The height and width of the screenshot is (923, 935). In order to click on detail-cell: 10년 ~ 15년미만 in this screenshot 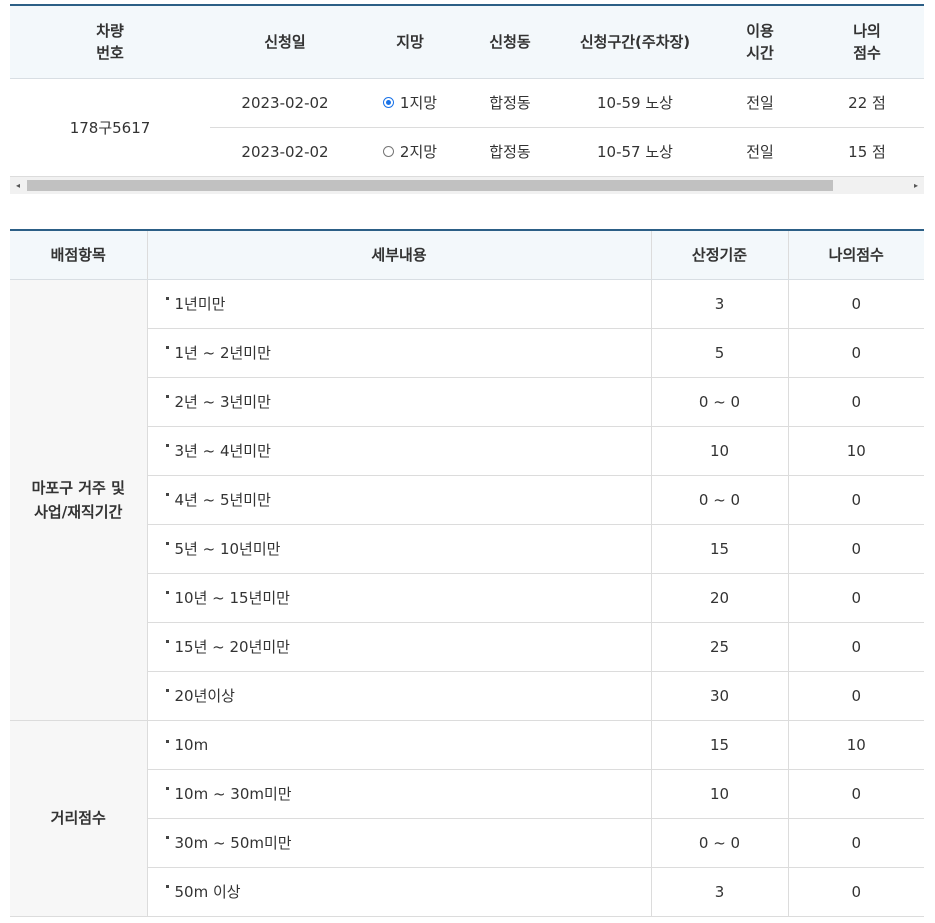, I will do `click(399, 598)`.